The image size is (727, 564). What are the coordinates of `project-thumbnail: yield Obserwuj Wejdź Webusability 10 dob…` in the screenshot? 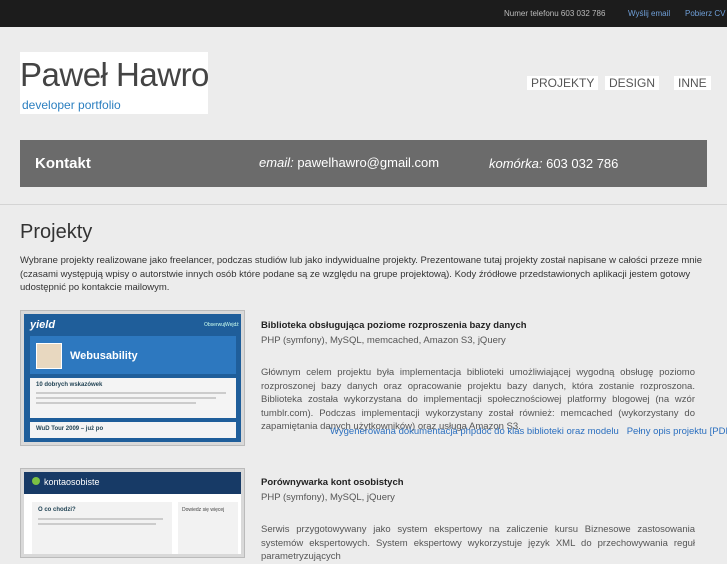 It's located at (132, 378).